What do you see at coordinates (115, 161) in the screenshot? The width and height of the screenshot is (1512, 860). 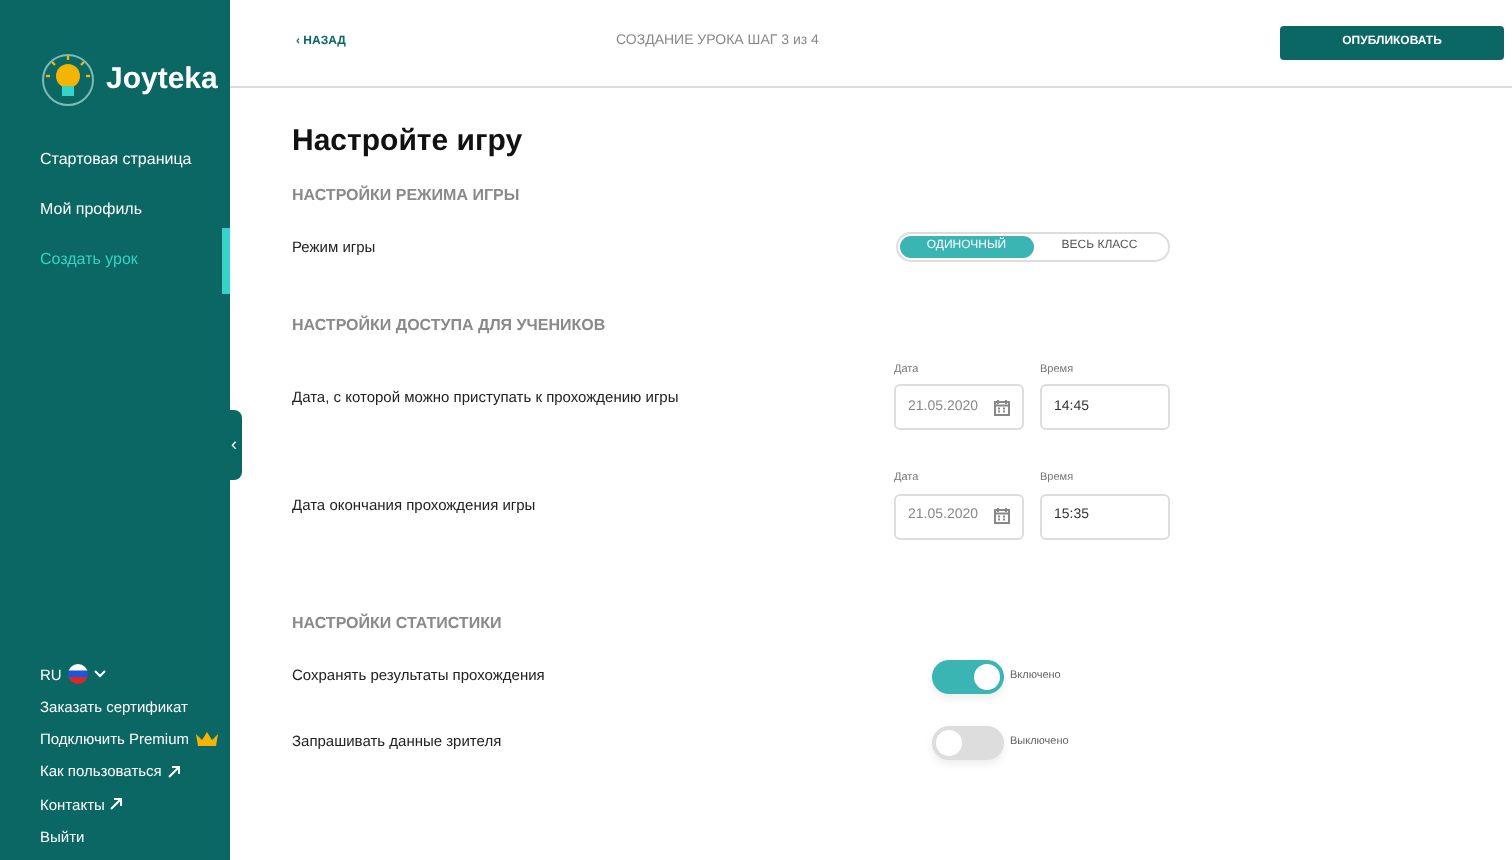 I see `nav-item: Стартовая страница` at bounding box center [115, 161].